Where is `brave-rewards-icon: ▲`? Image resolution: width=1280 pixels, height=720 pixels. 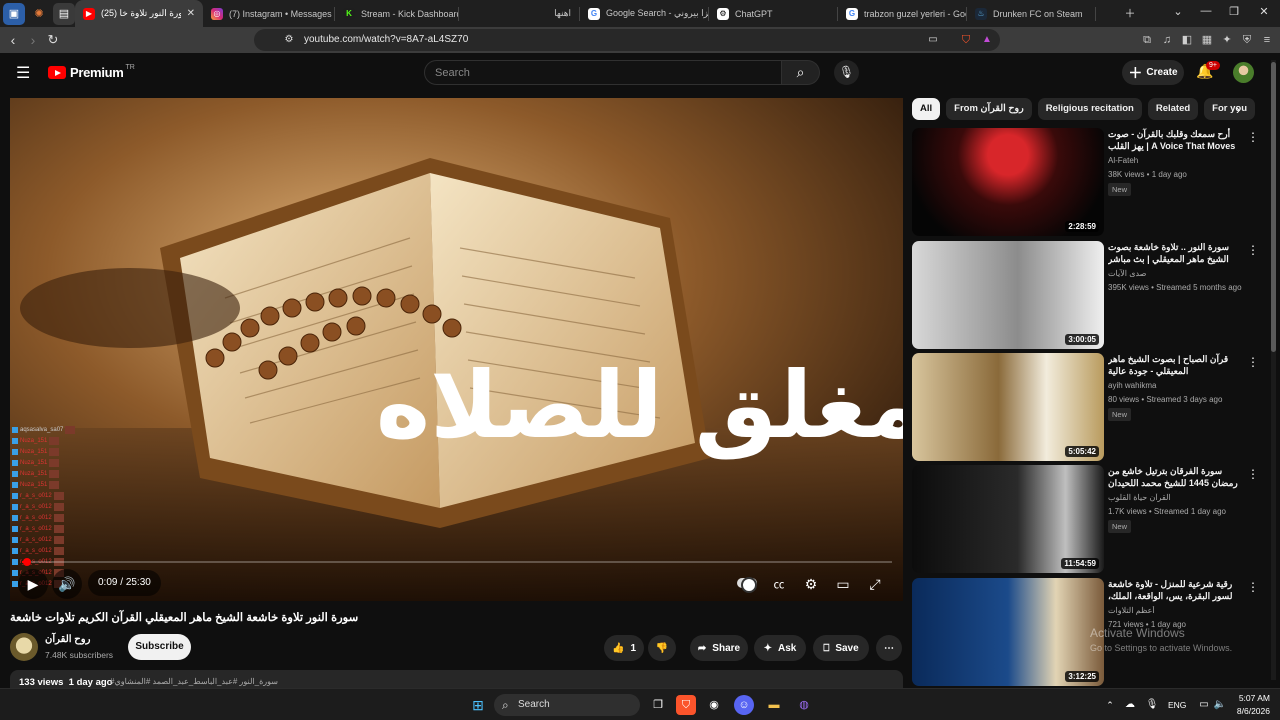 brave-rewards-icon: ▲ is located at coordinates (987, 40).